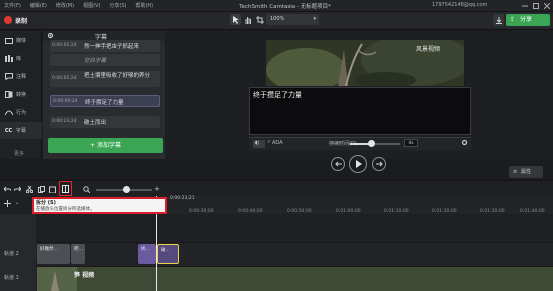  What do you see at coordinates (65, 209) in the screenshot?
I see `tooltip-description: 在播放头位置拆分所选媒体。` at bounding box center [65, 209].